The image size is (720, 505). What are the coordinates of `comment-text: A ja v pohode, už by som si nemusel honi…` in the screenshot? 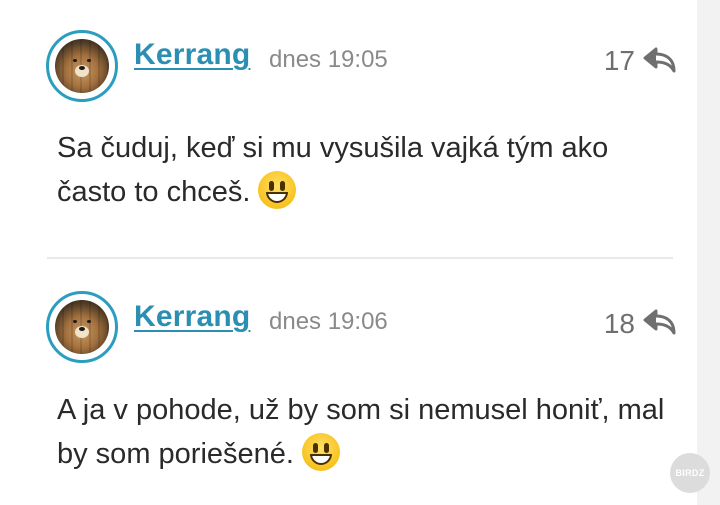 It's located at (362, 432).